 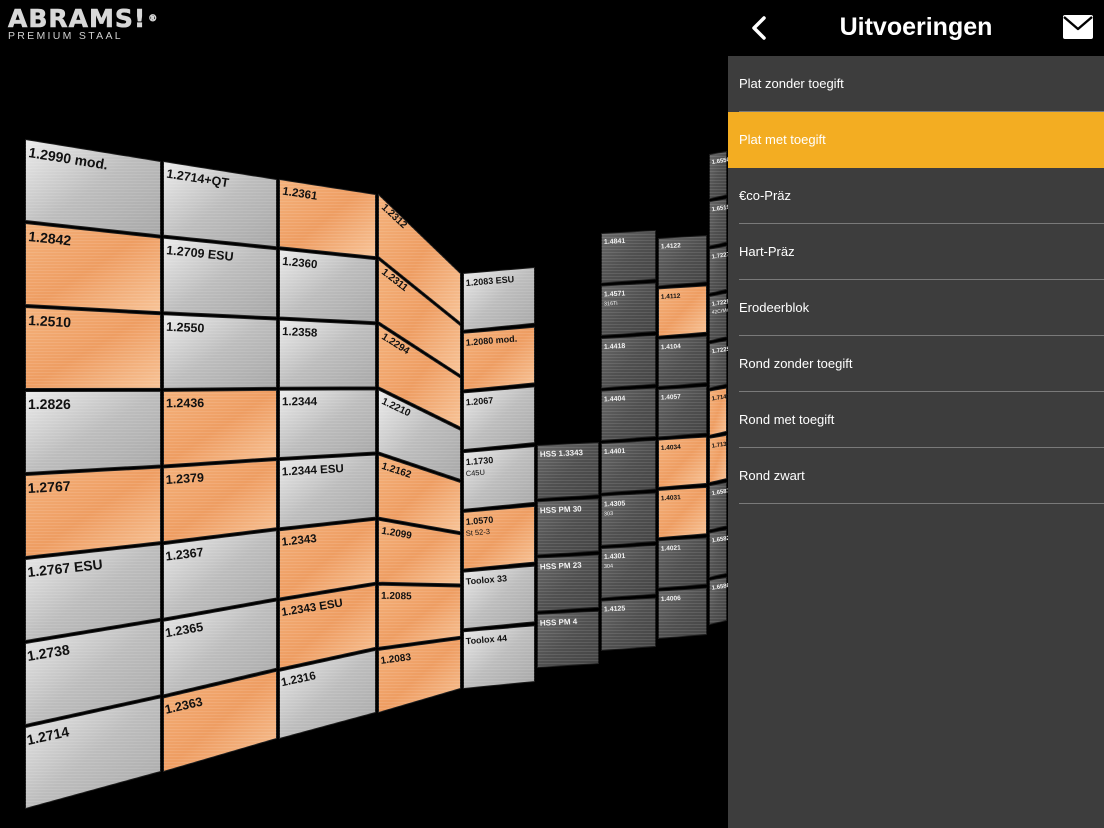 What do you see at coordinates (787, 419) in the screenshot?
I see `menu-item-label: Rond met toegift` at bounding box center [787, 419].